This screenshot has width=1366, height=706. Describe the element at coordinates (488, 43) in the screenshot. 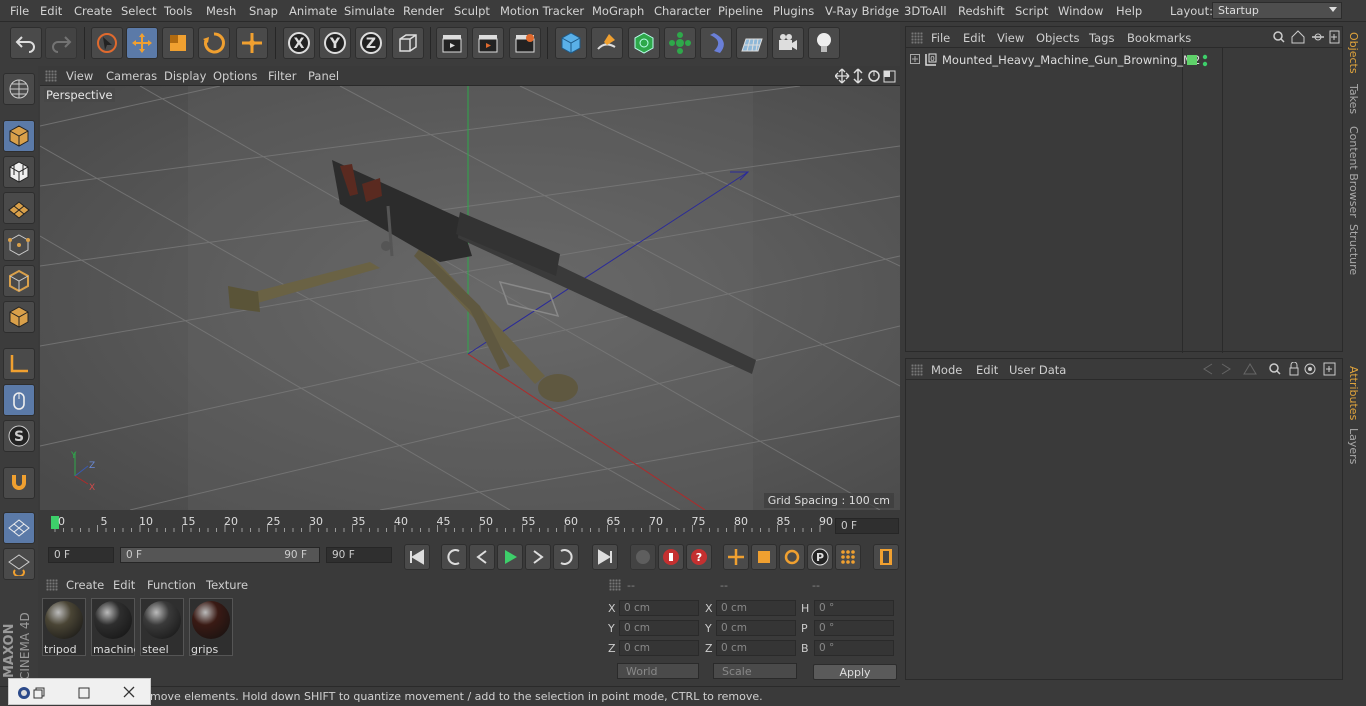

I see `render-to-picture-viewer-button` at that location.